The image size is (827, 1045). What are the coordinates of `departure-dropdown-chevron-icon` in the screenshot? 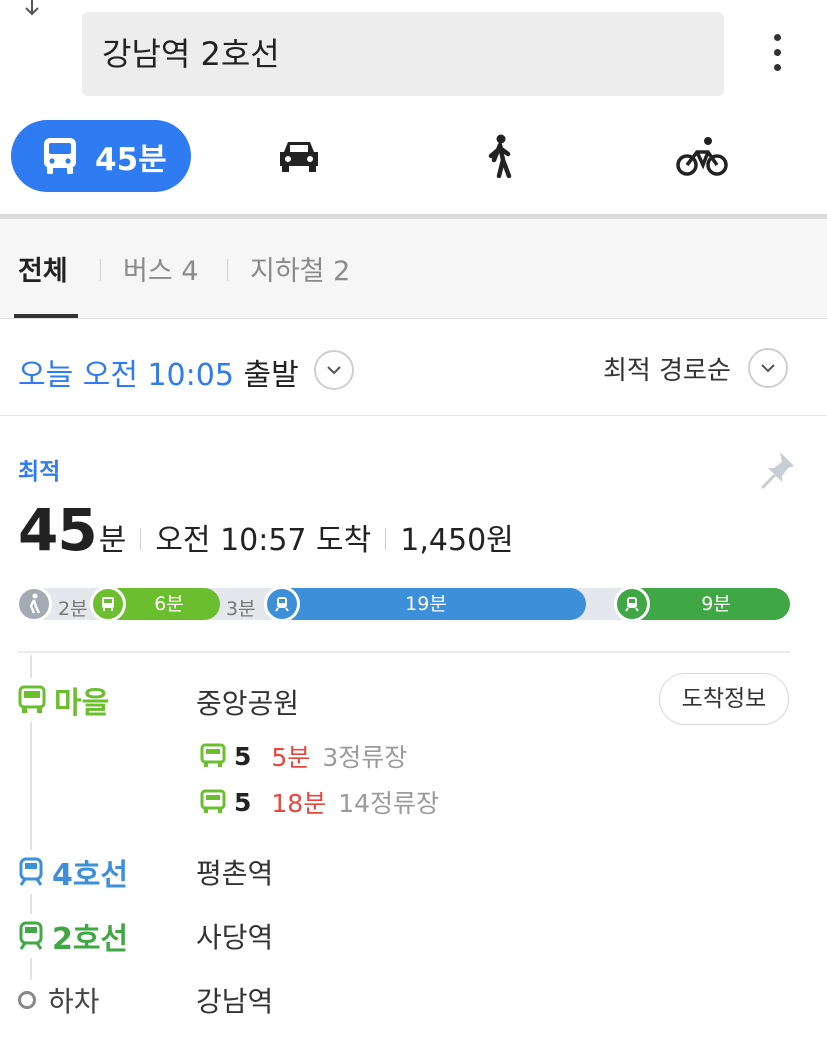 It's located at (334, 370).